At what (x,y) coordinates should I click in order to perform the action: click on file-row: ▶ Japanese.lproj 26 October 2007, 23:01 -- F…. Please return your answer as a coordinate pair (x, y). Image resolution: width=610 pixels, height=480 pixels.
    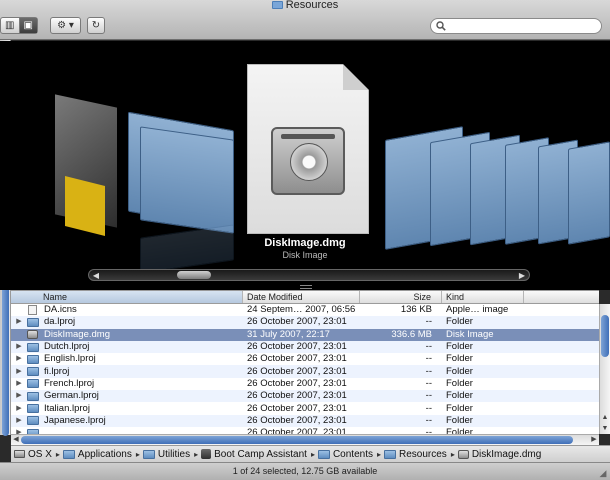
    Looking at the image, I should click on (305, 420).